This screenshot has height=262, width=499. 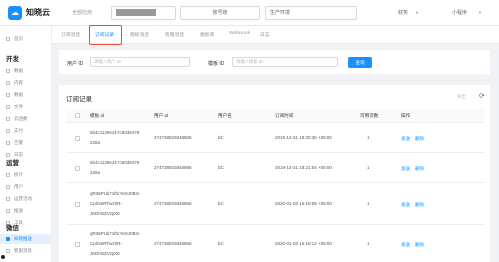 I want to click on records-title: 订阅记录, so click(x=79, y=99).